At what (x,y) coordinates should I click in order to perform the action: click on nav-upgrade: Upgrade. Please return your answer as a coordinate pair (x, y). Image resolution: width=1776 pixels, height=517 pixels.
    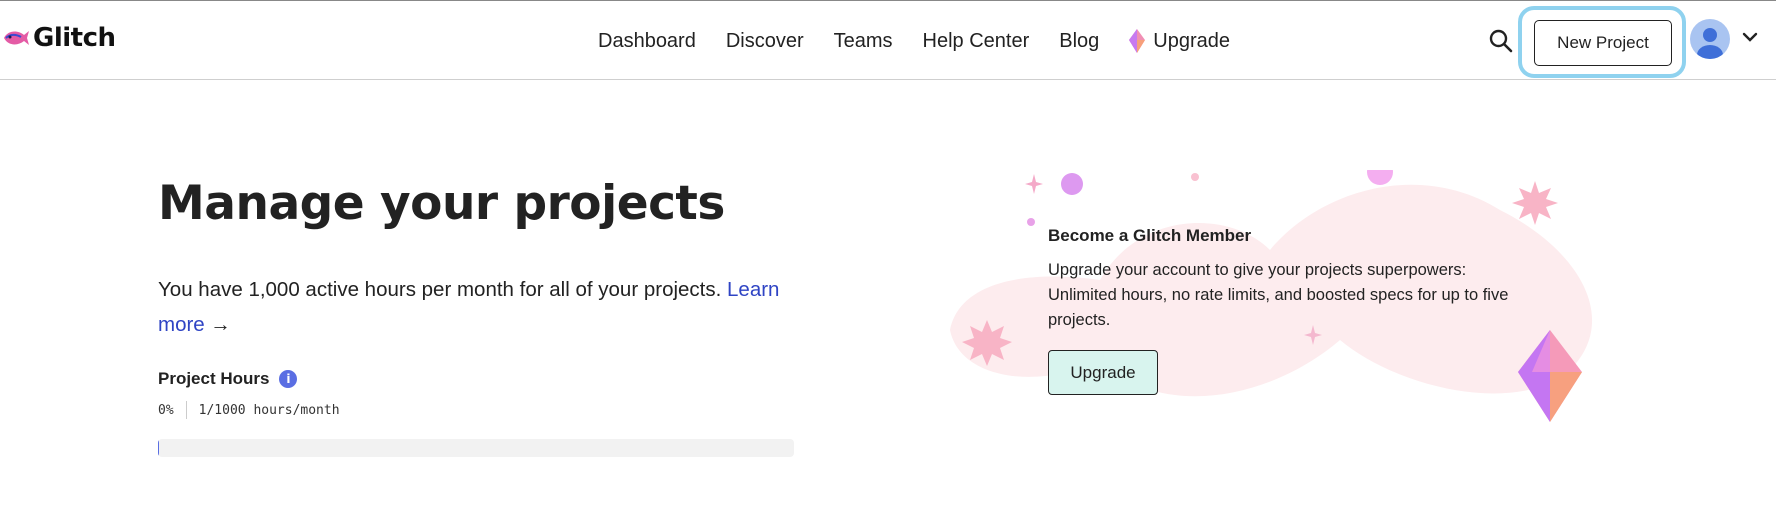
    Looking at the image, I should click on (1179, 41).